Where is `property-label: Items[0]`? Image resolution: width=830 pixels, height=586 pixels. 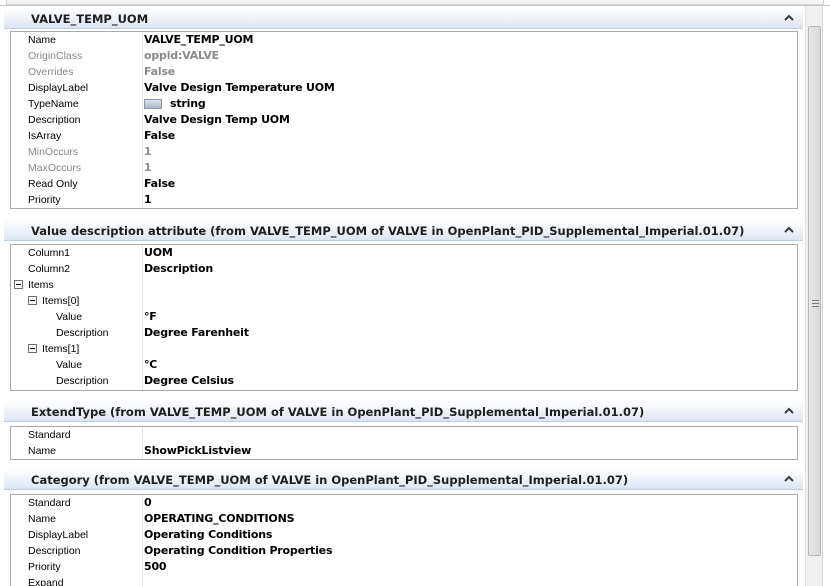
property-label: Items[0] is located at coordinates (61, 301).